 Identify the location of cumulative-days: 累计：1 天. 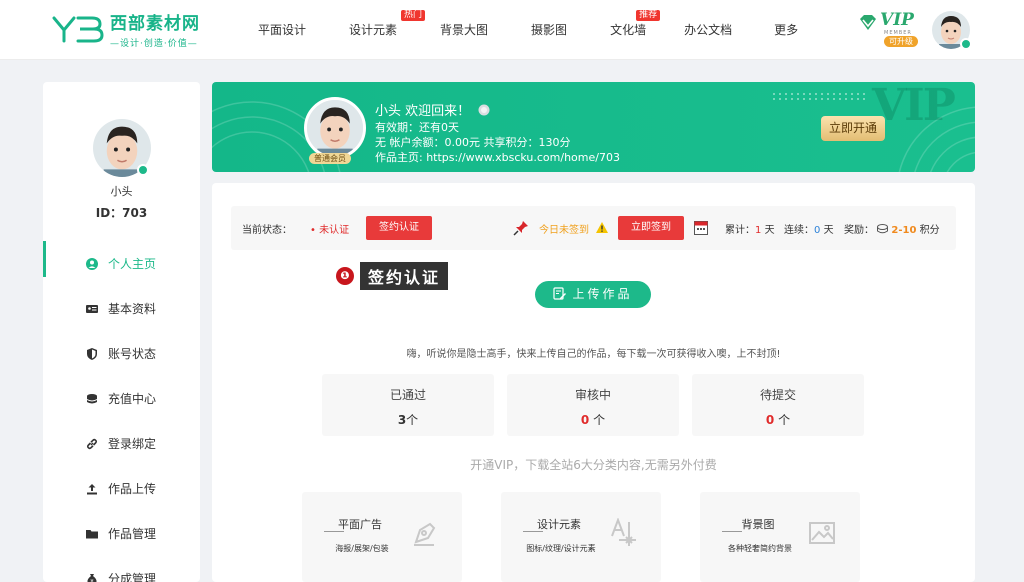
(750, 228).